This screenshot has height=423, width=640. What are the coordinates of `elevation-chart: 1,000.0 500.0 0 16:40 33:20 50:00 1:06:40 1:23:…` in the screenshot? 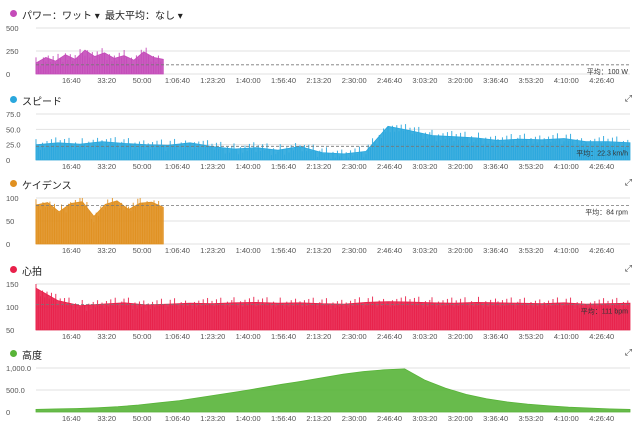 It's located at (320, 392).